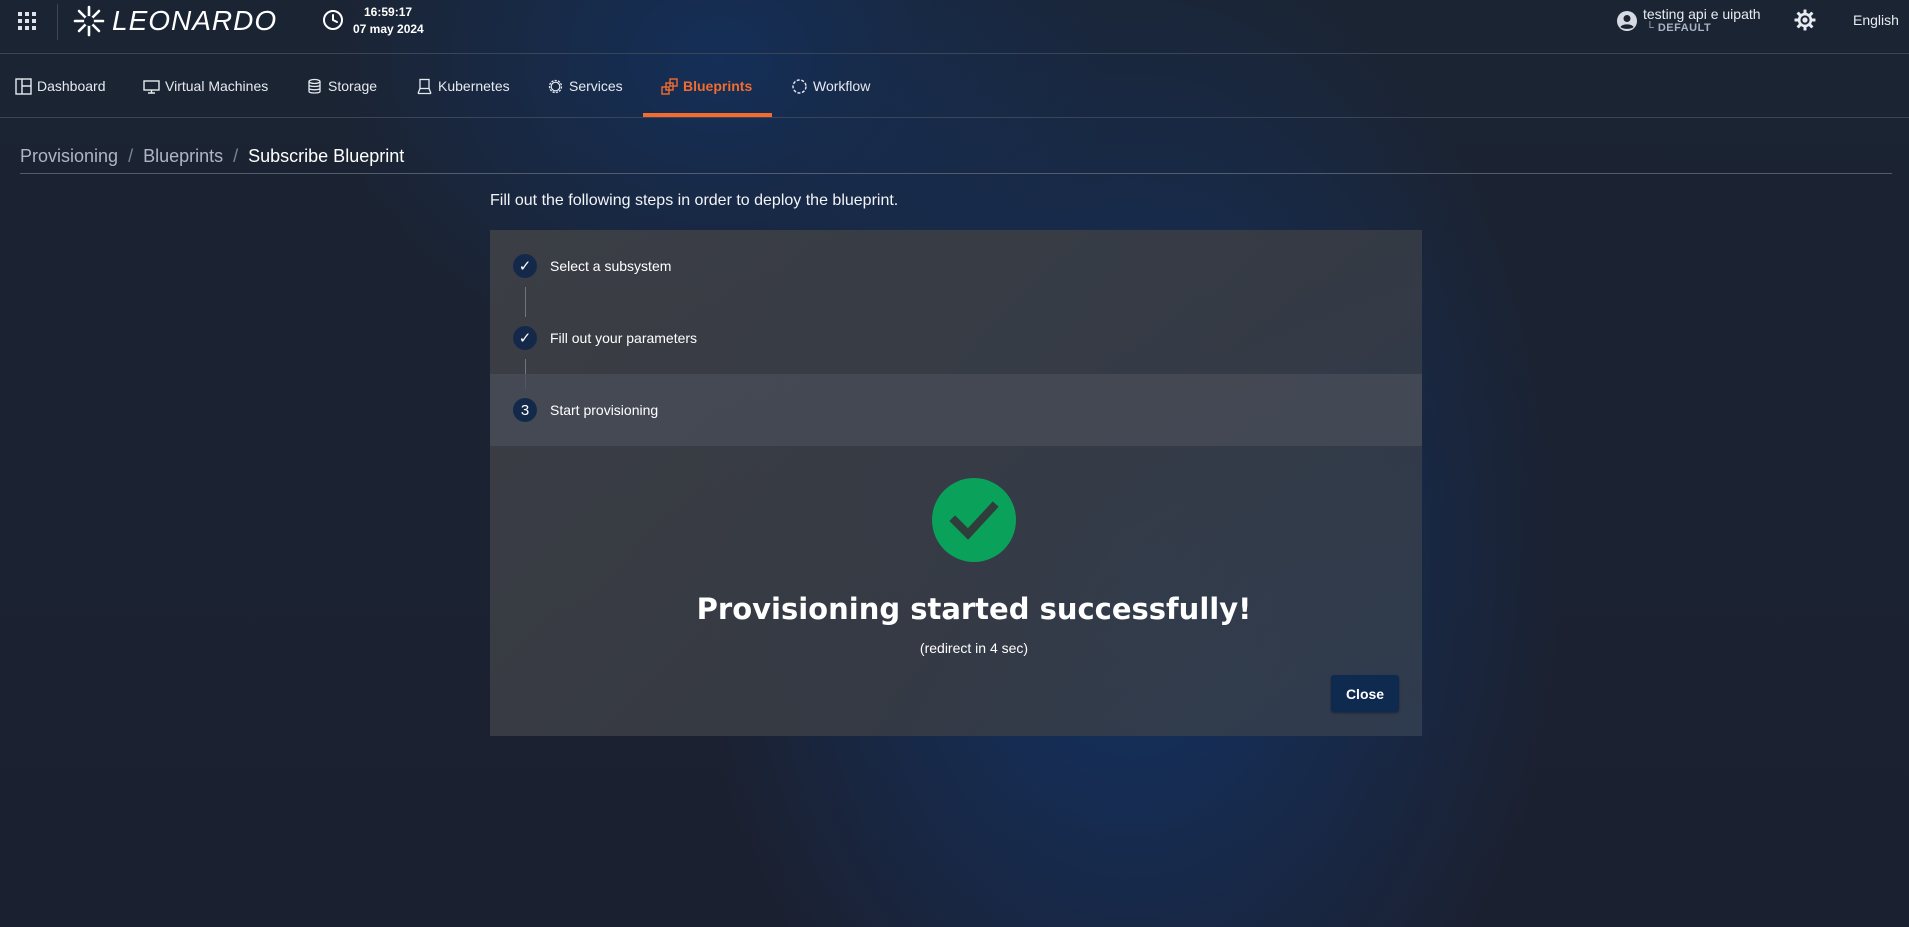  Describe the element at coordinates (1679, 28) in the screenshot. I see `user-tenant: └ DEFAULT` at that location.